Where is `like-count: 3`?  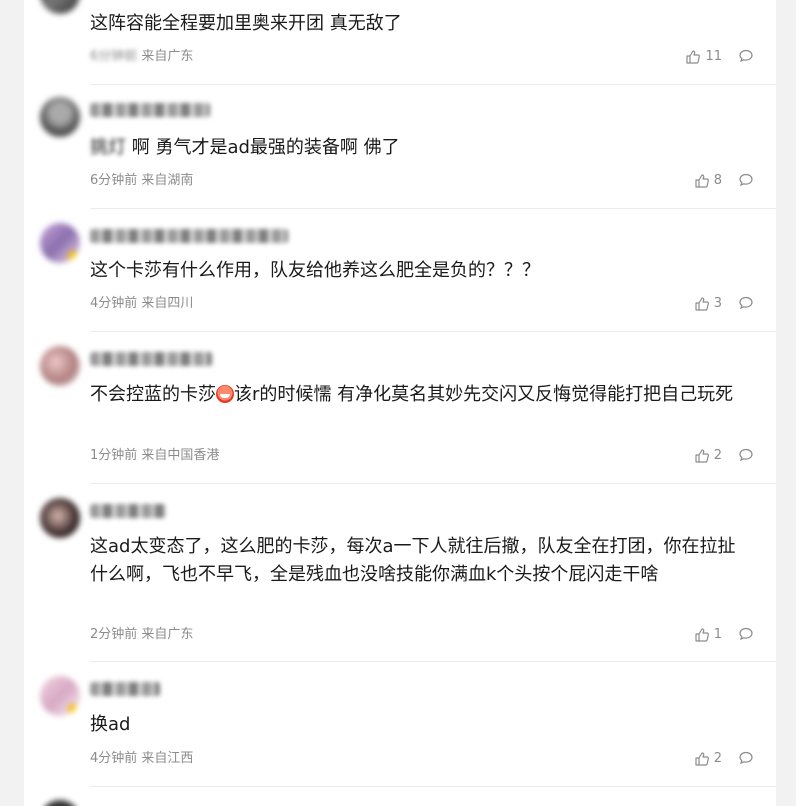
like-count: 3 is located at coordinates (717, 303).